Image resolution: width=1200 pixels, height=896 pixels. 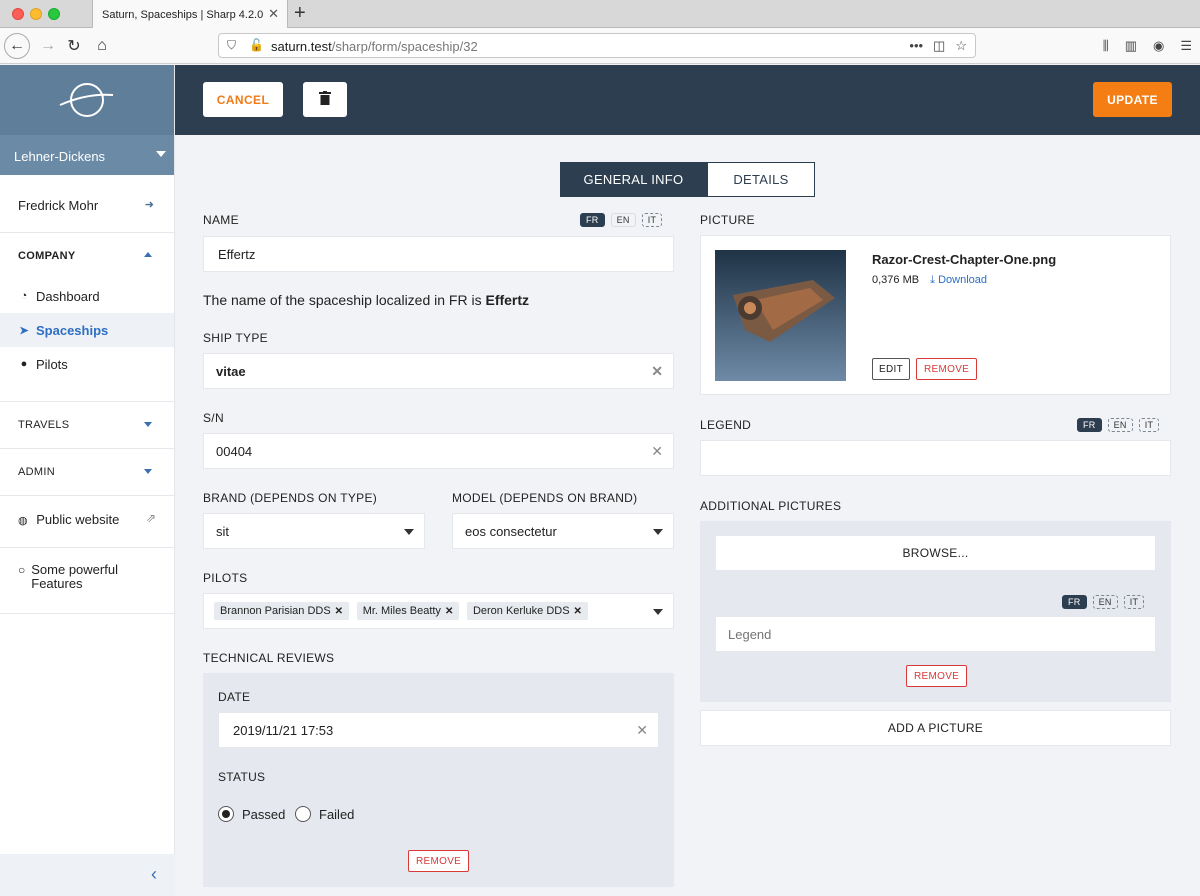 I want to click on travels-section: TRAVELS, so click(x=87, y=425).